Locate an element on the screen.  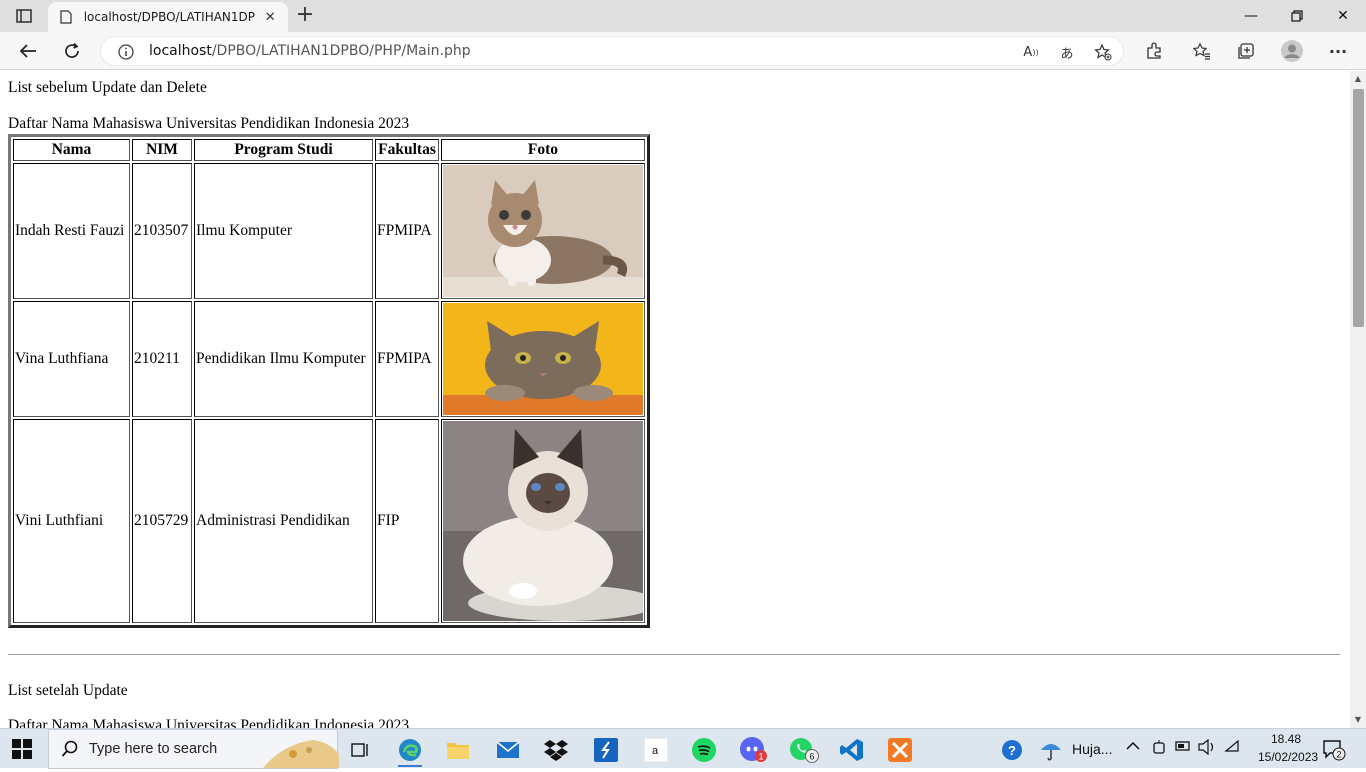
tab-actions-icon is located at coordinates (24, 16).